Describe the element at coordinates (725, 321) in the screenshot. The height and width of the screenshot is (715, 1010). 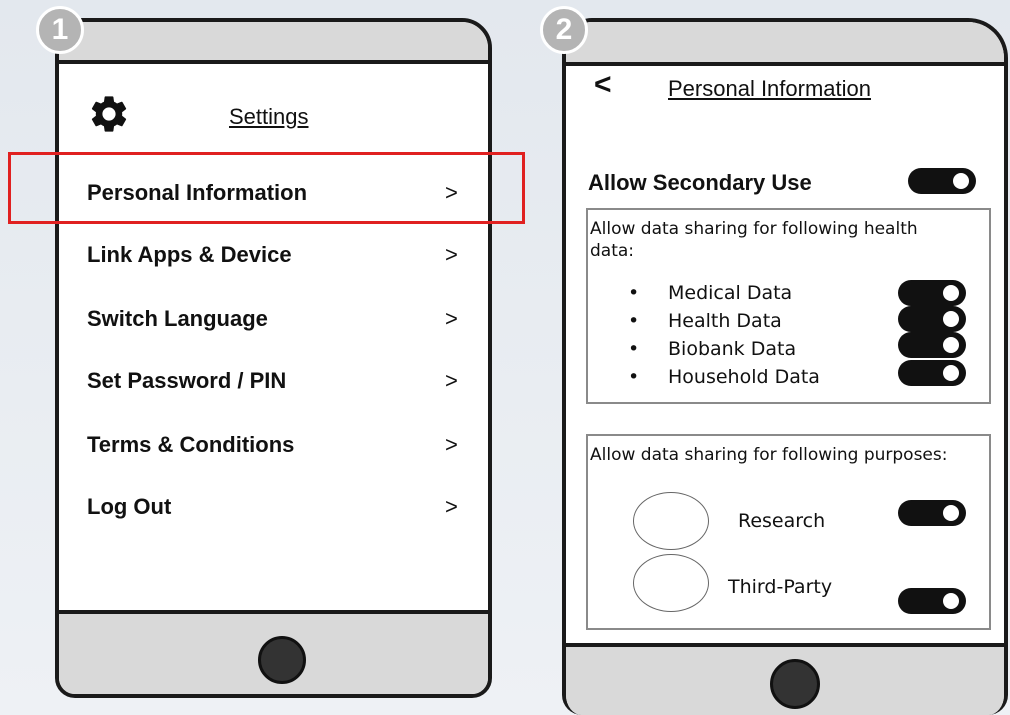
I see `list-item-label: Health Data` at that location.